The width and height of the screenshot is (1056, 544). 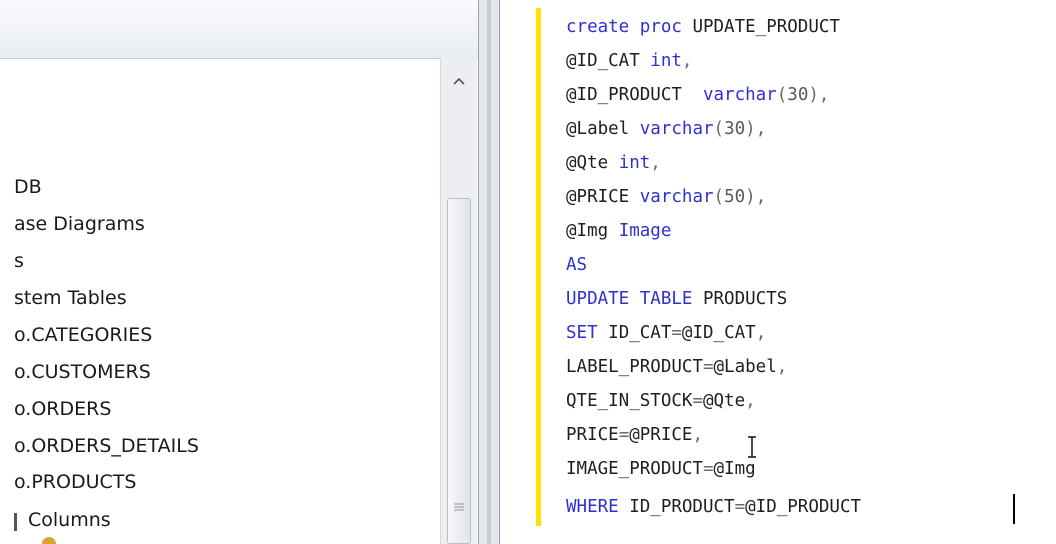 What do you see at coordinates (634, 469) in the screenshot?
I see `code-token: IMAGE_PRODUCT` at bounding box center [634, 469].